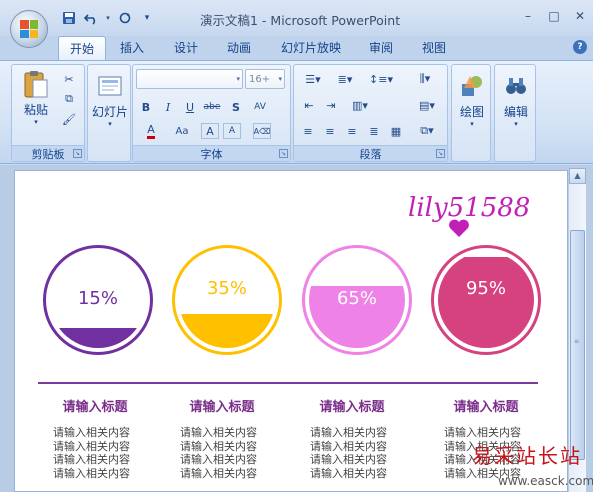  What do you see at coordinates (110, 99) in the screenshot?
I see `new-slide-button: 幻灯片 ▾` at bounding box center [110, 99].